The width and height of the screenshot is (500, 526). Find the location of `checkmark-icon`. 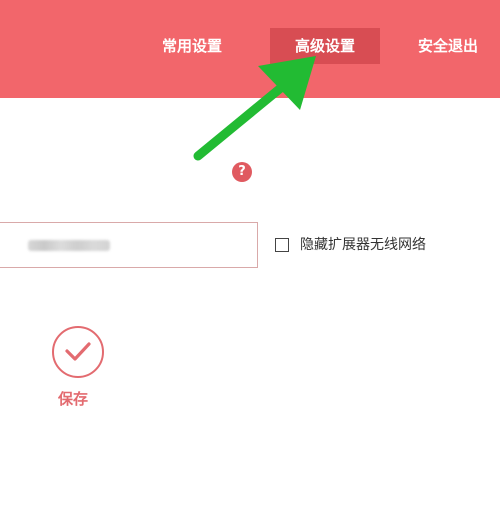

checkmark-icon is located at coordinates (78, 351).